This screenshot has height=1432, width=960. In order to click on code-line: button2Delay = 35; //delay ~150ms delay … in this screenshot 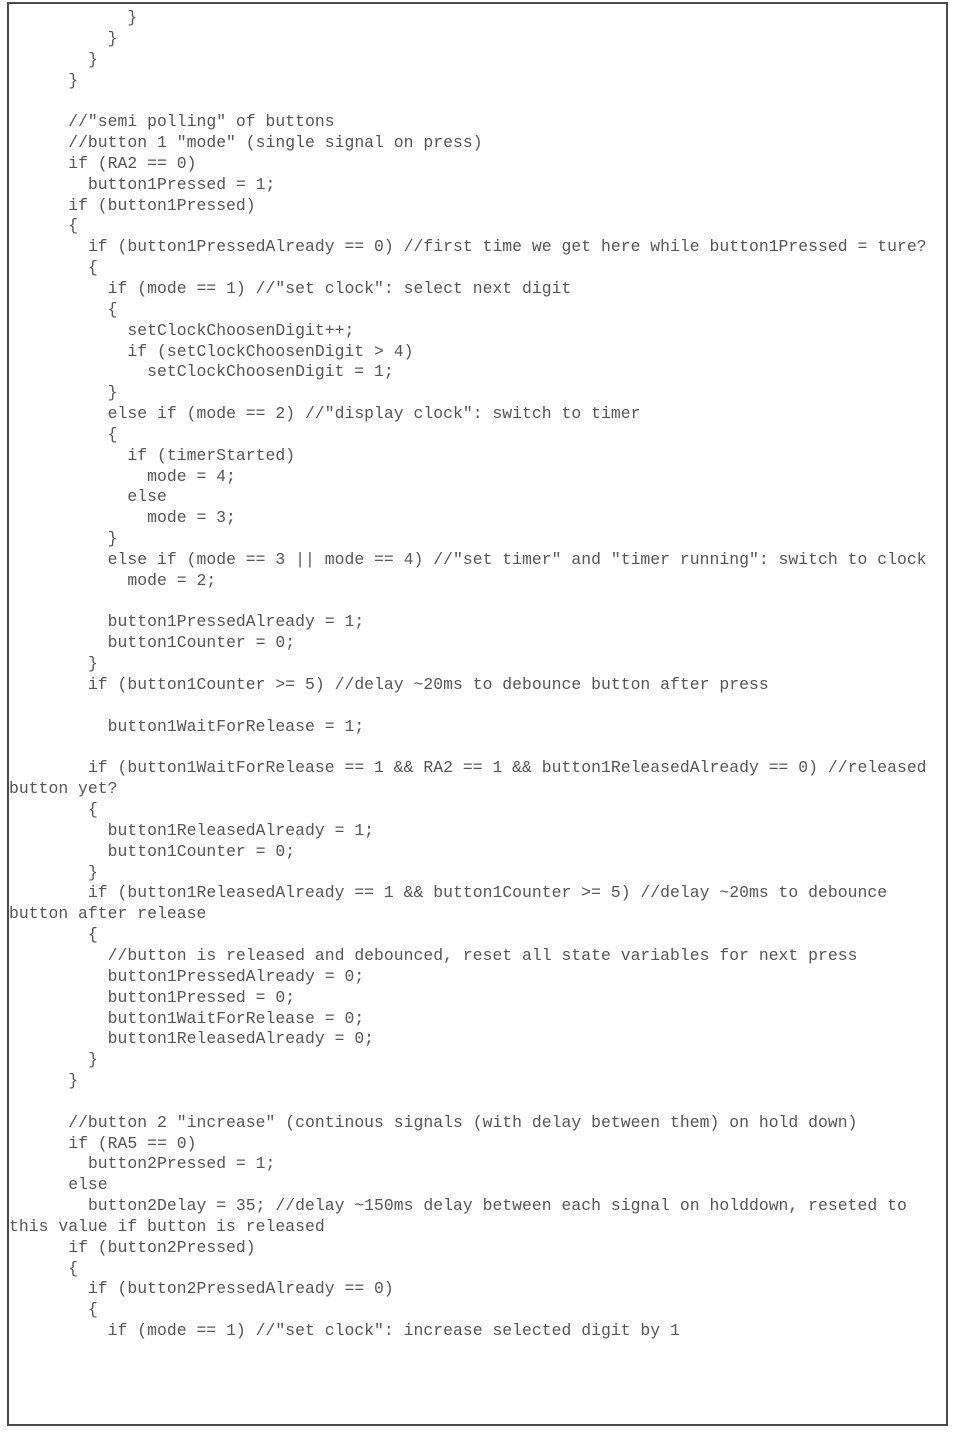, I will do `click(463, 1216)`.